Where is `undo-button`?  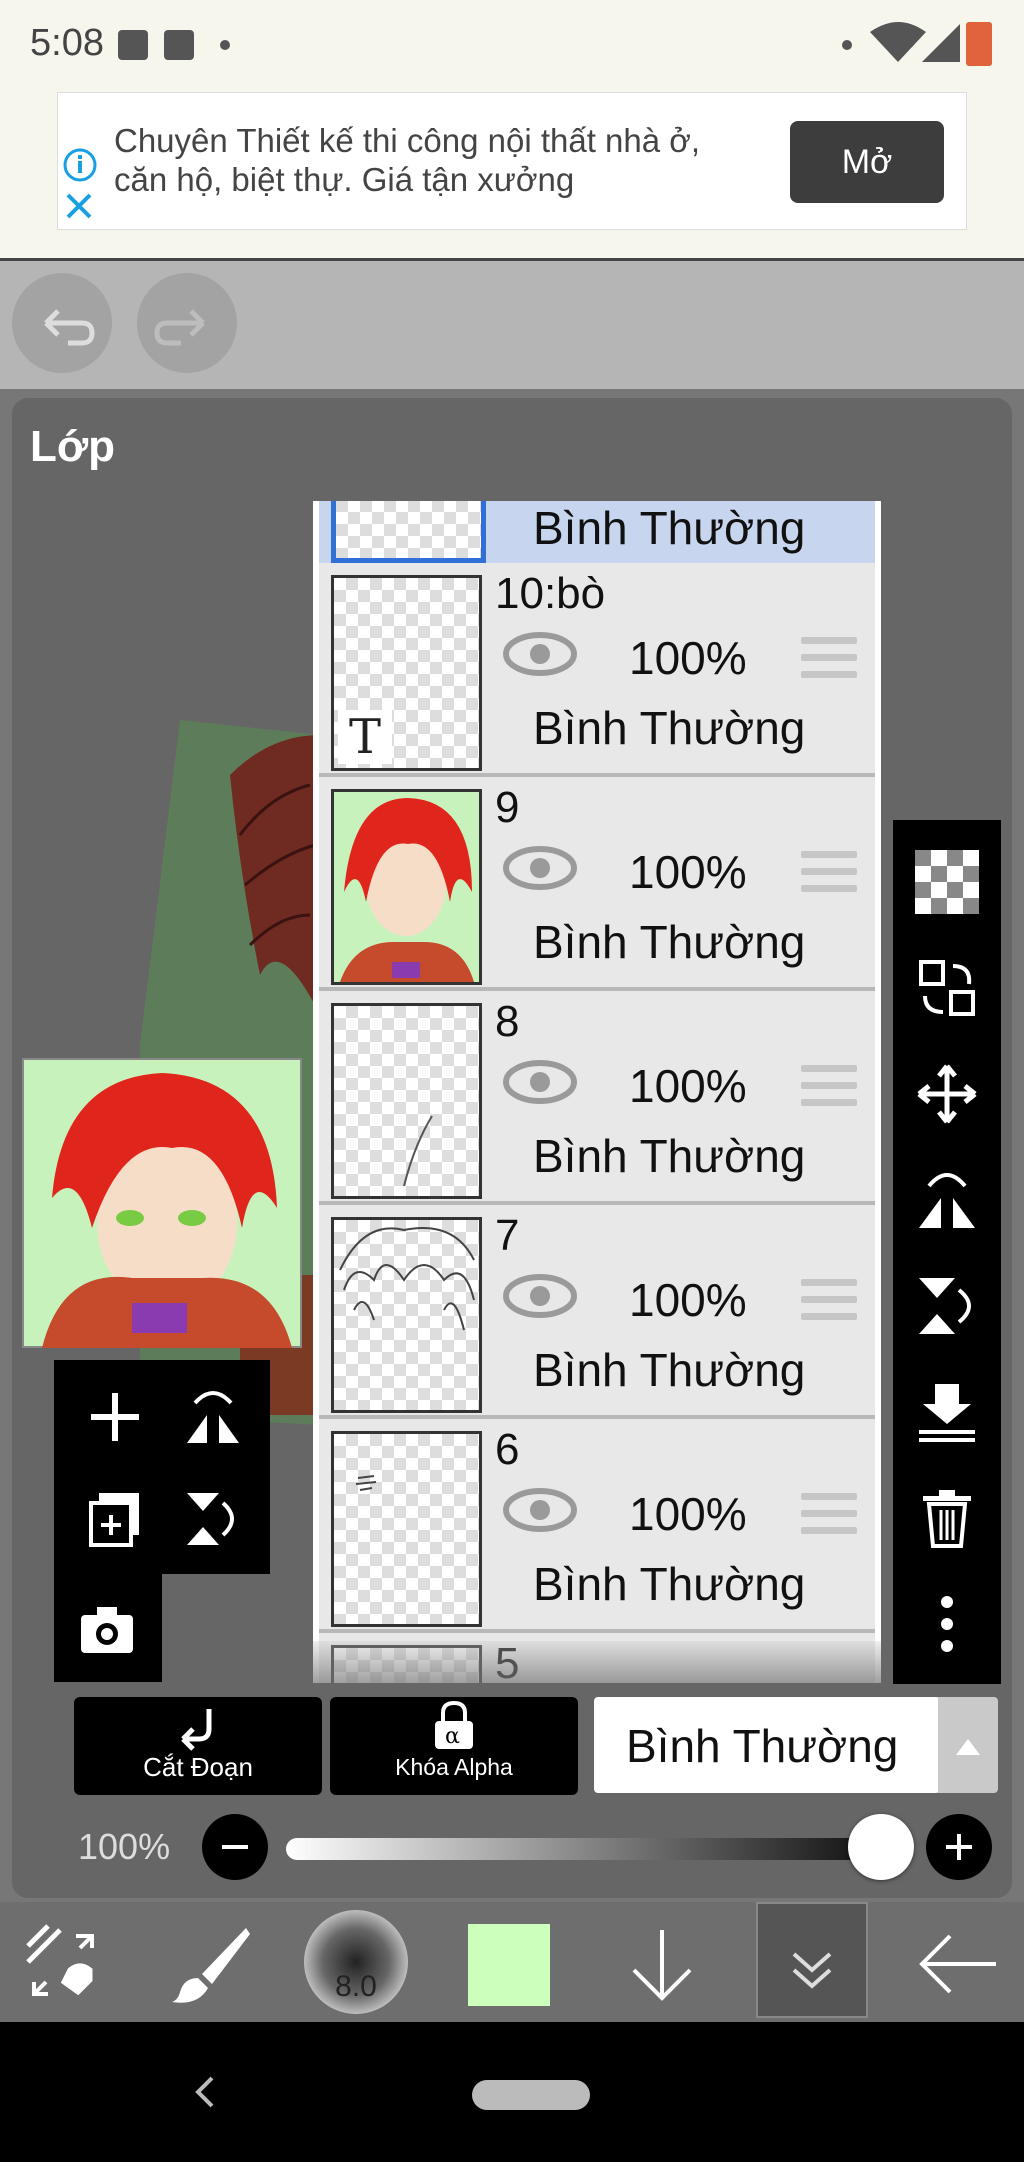
undo-button is located at coordinates (62, 323).